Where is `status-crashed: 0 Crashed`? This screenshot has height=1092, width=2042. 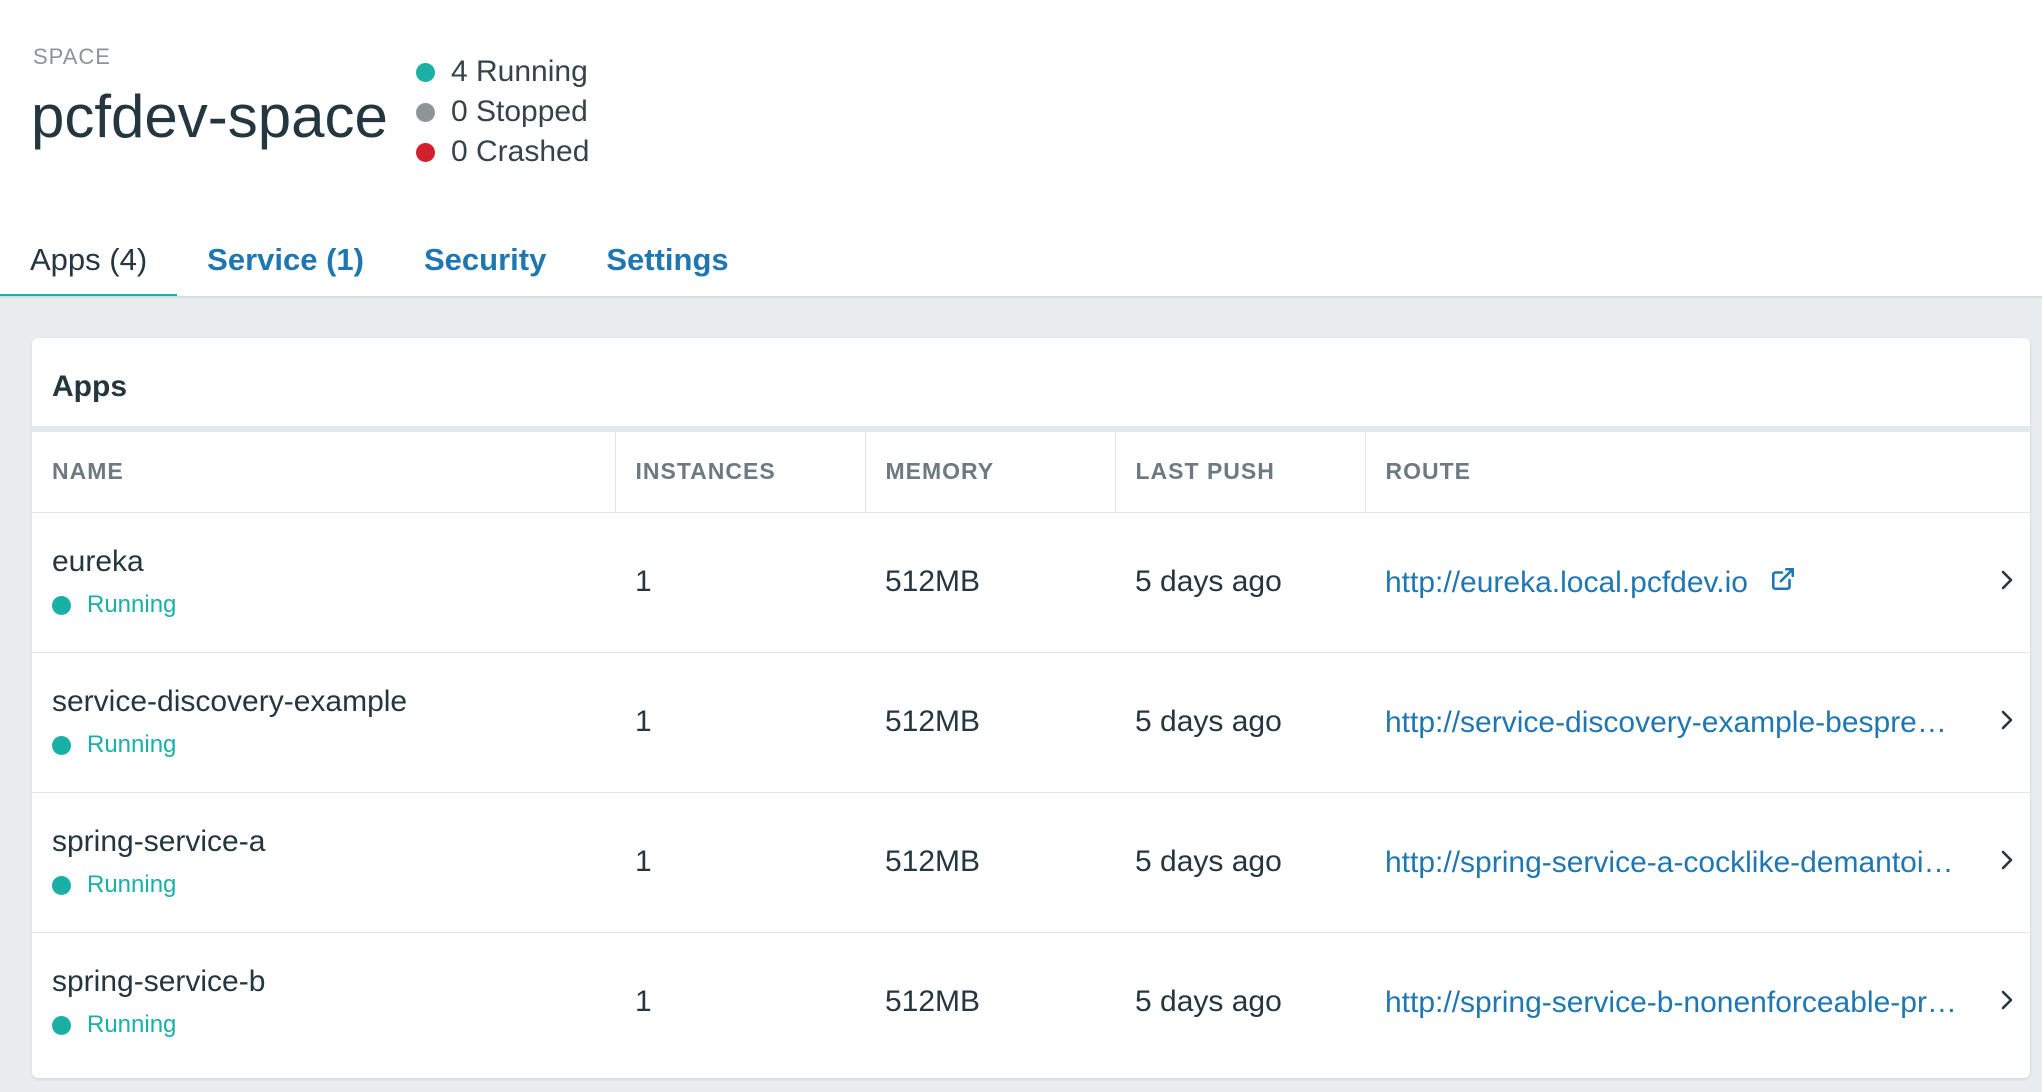 status-crashed: 0 Crashed is located at coordinates (502, 152).